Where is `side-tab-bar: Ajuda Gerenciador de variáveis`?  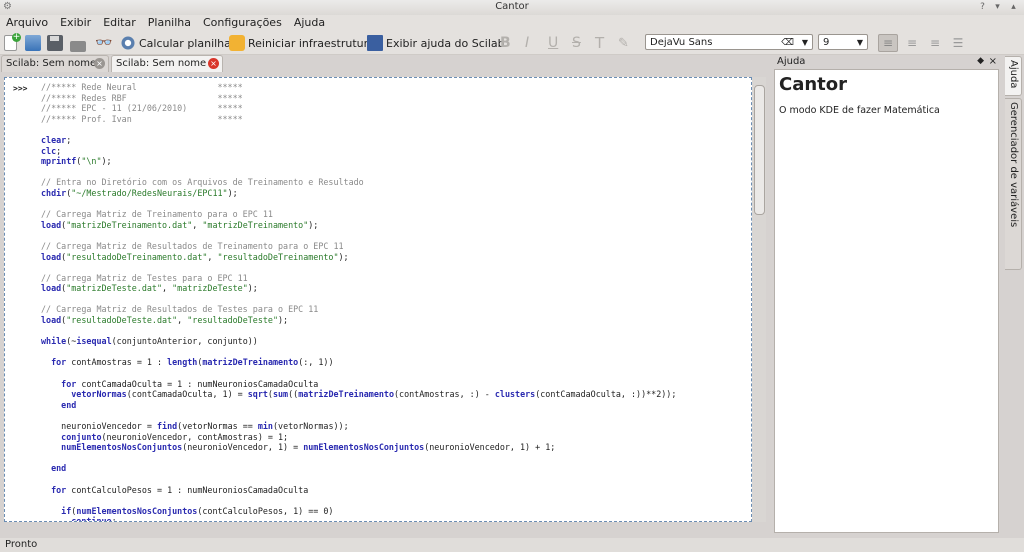
side-tab-bar: Ajuda Gerenciador de variáveis is located at coordinates (1013, 164).